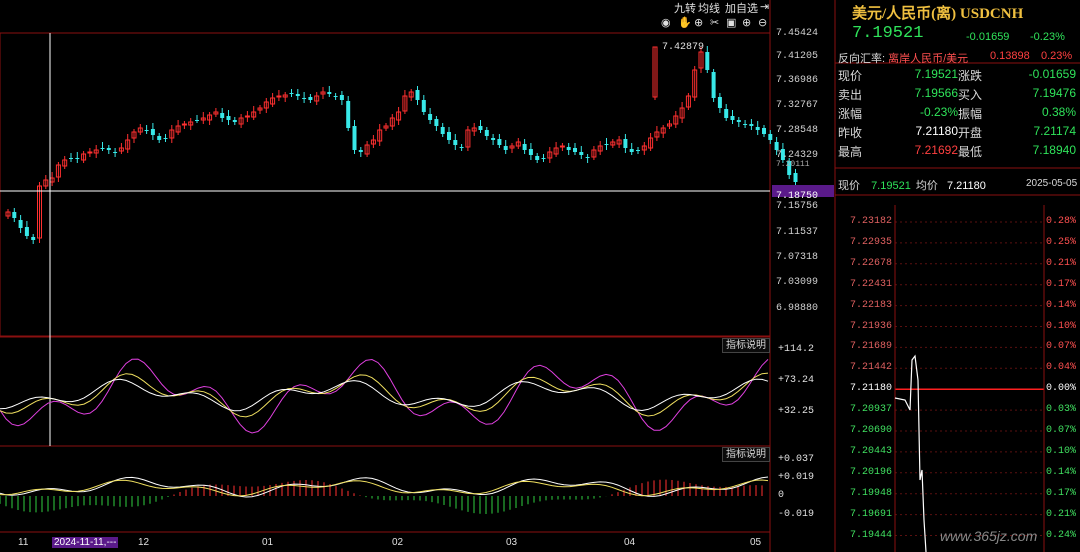  What do you see at coordinates (797, 105) in the screenshot?
I see `price-tick: 7.32767` at bounding box center [797, 105].